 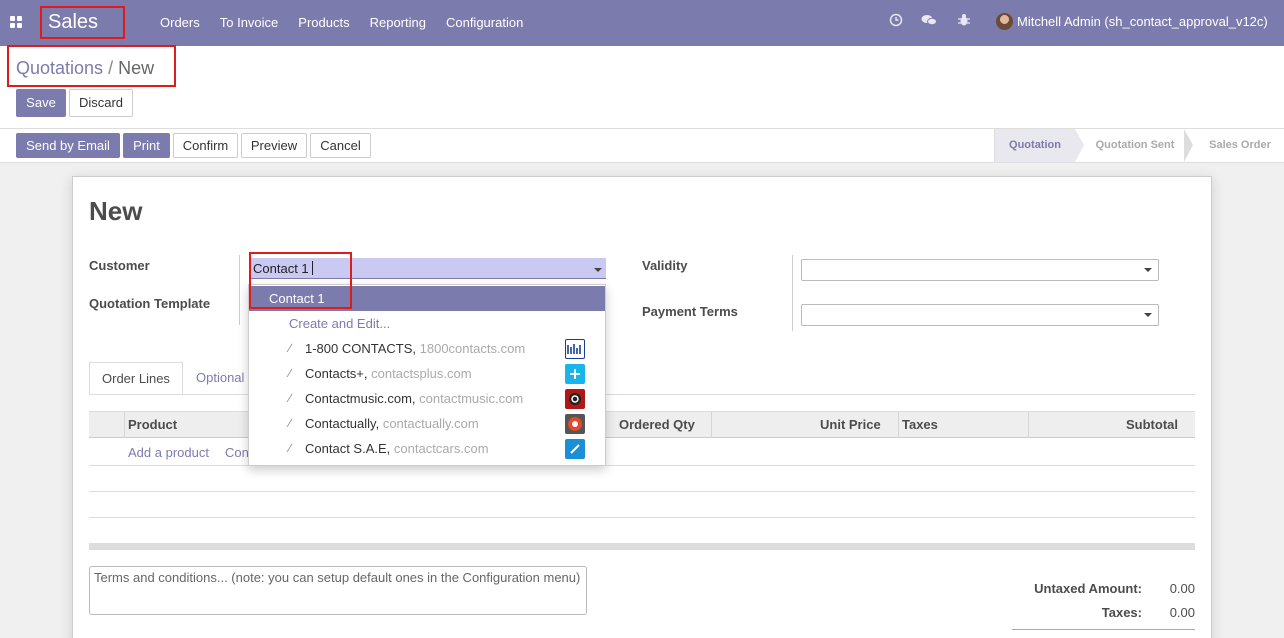 I want to click on chat-icon, so click(x=929, y=21).